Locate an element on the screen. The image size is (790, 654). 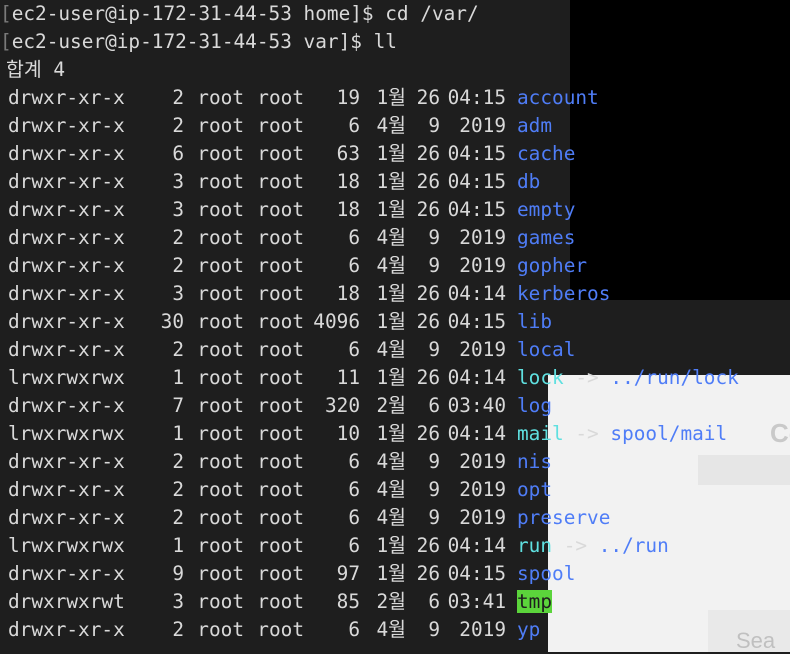
listing-links: 1 is located at coordinates (178, 433).